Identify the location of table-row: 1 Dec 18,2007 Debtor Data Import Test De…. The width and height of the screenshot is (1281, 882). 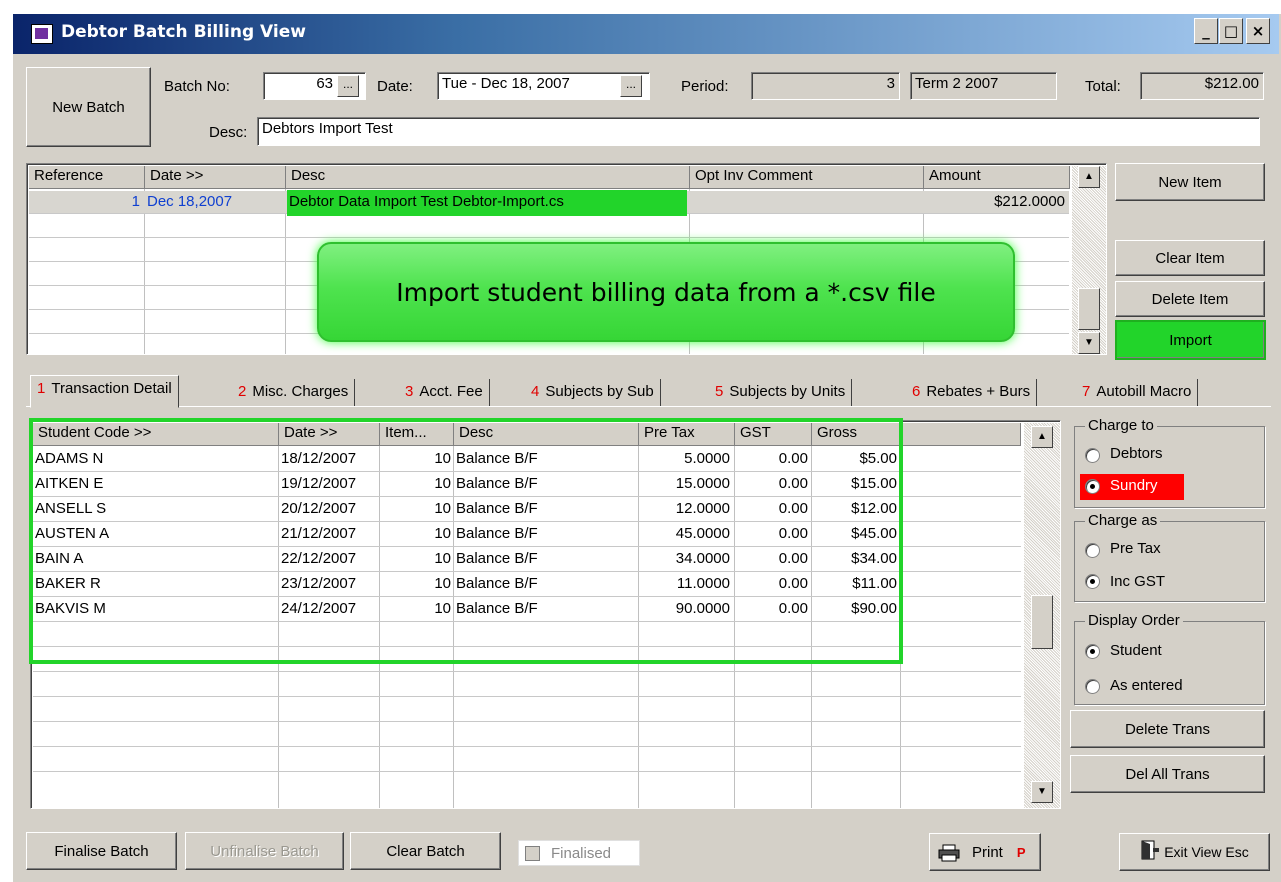
(549, 203).